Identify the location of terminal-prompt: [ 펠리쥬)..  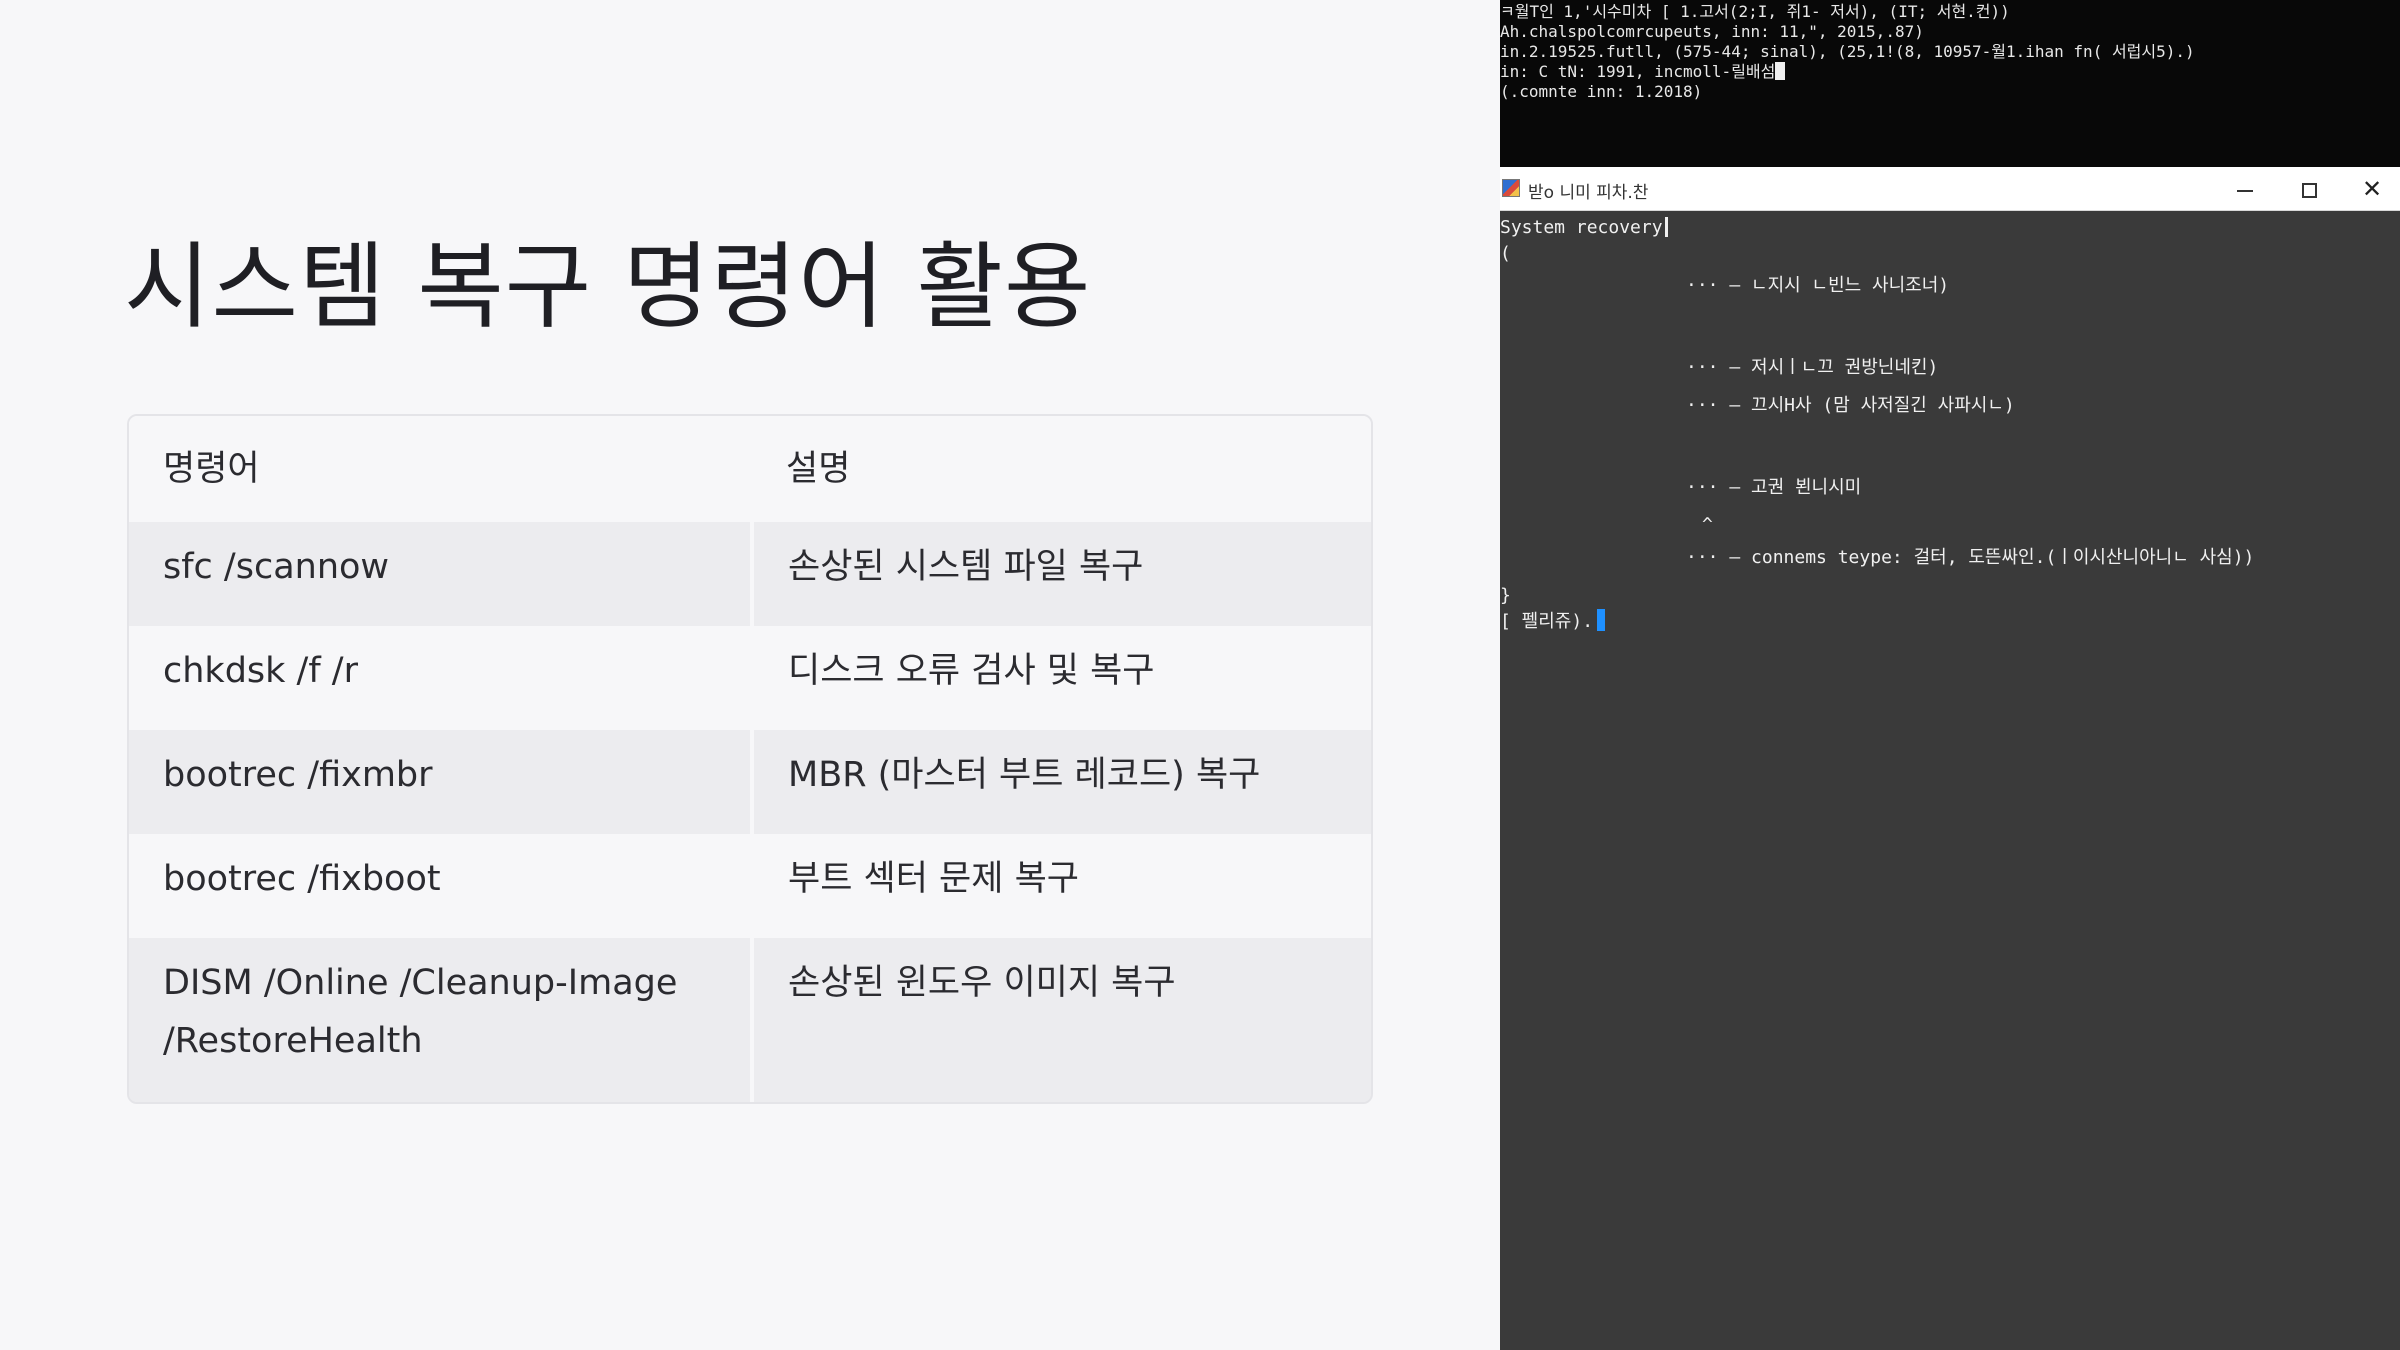
(1553, 621).